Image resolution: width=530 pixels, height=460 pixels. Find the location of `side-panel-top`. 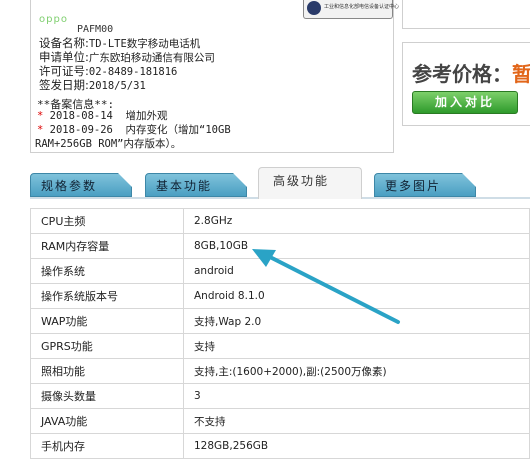

side-panel-top is located at coordinates (466, 14).